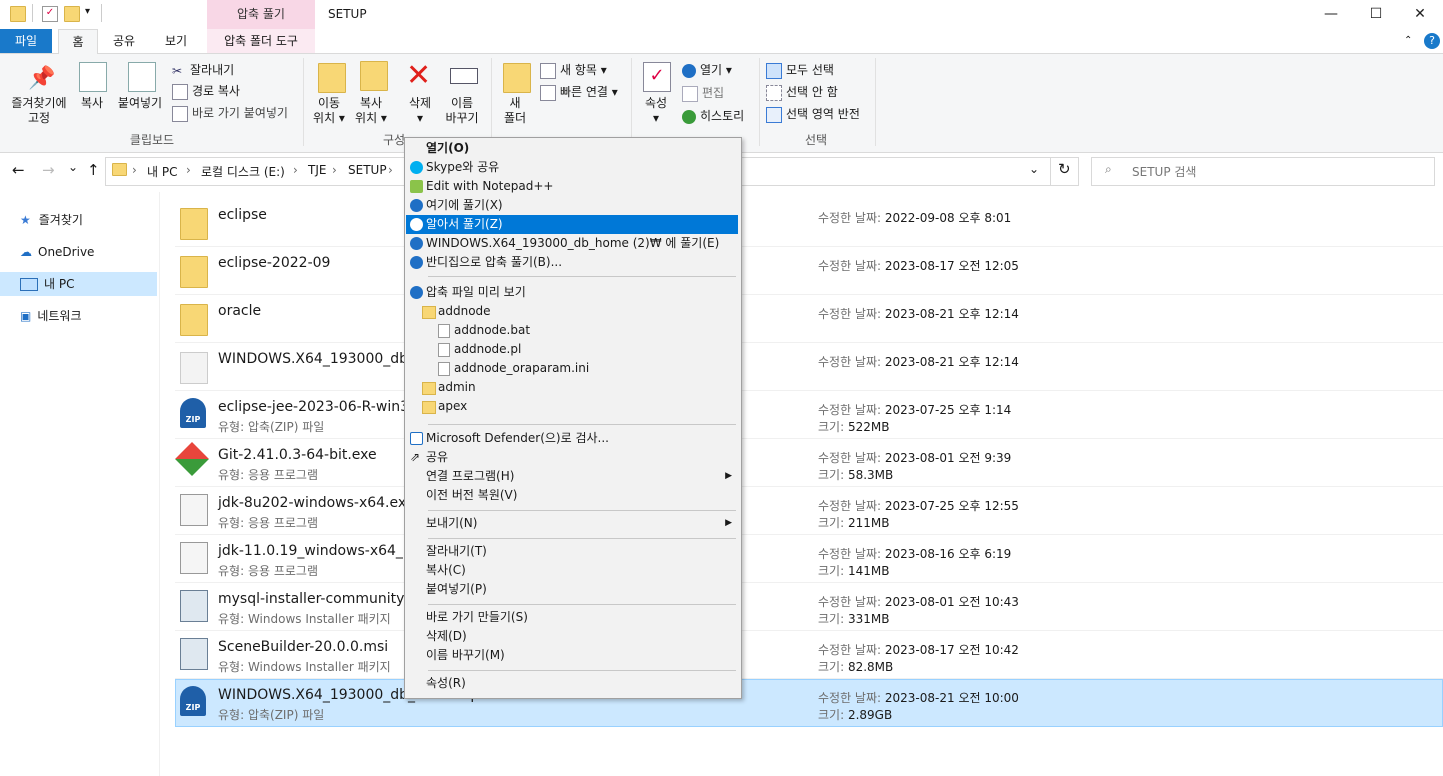  I want to click on select-all-button: 모두 선택, so click(800, 70).